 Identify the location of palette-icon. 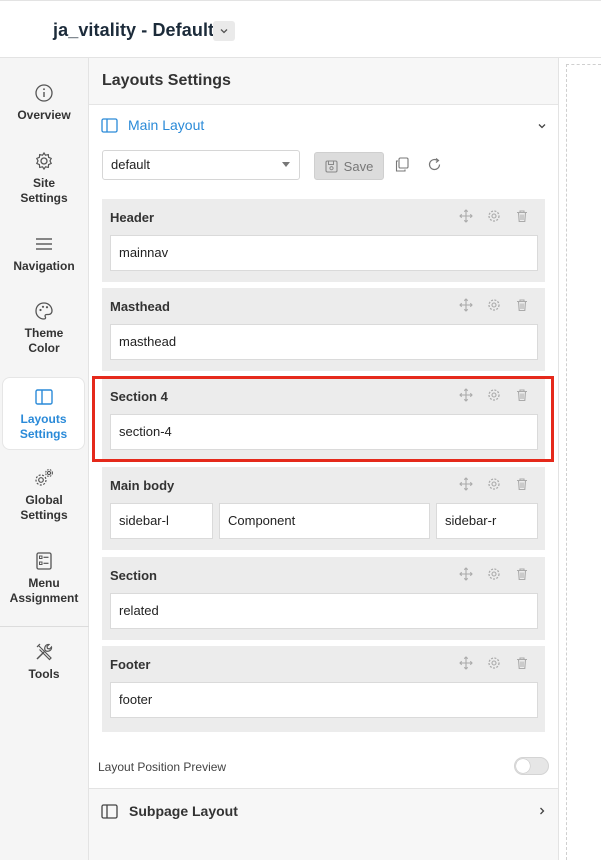
(44, 311).